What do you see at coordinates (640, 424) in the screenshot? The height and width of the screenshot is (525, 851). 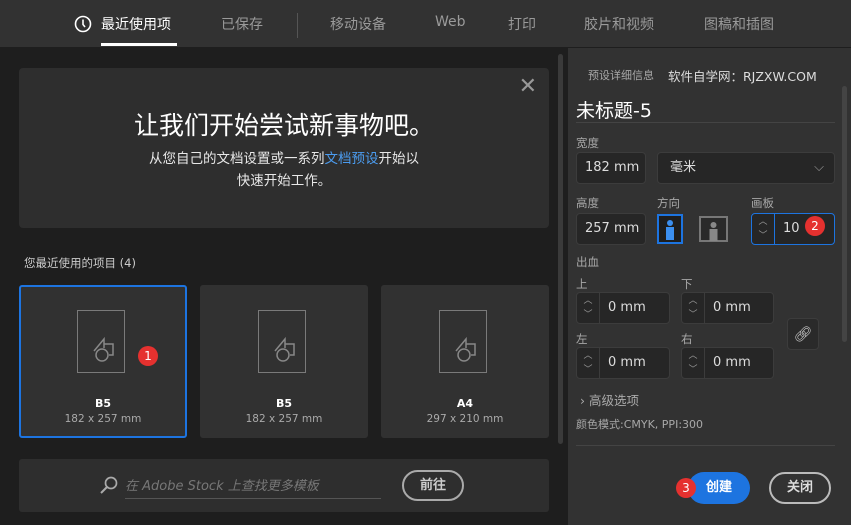 I see `color-mode-text: 颜色模式:CMYK, PPI:300` at bounding box center [640, 424].